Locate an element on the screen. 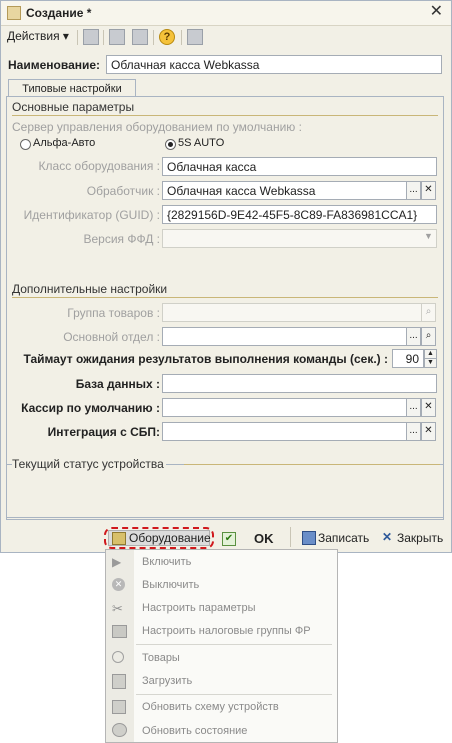 Image resolution: width=452 pixels, height=743 pixels. upload-icon is located at coordinates (119, 681).